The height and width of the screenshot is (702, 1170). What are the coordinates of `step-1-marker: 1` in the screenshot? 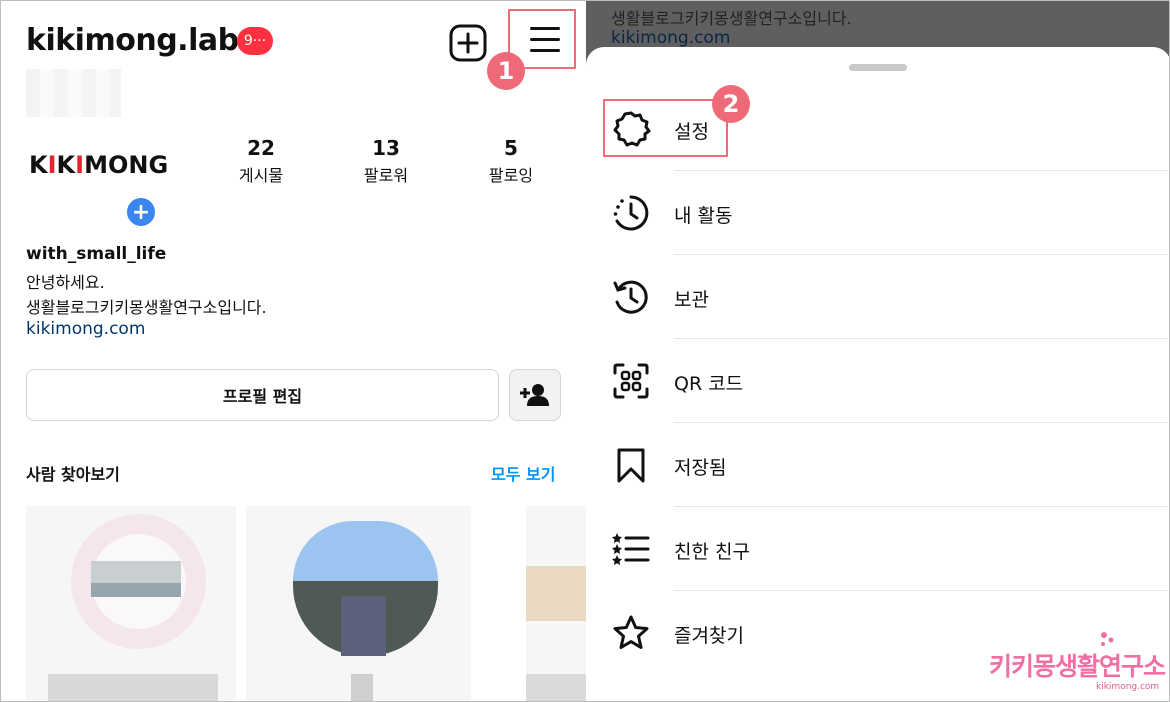 It's located at (506, 71).